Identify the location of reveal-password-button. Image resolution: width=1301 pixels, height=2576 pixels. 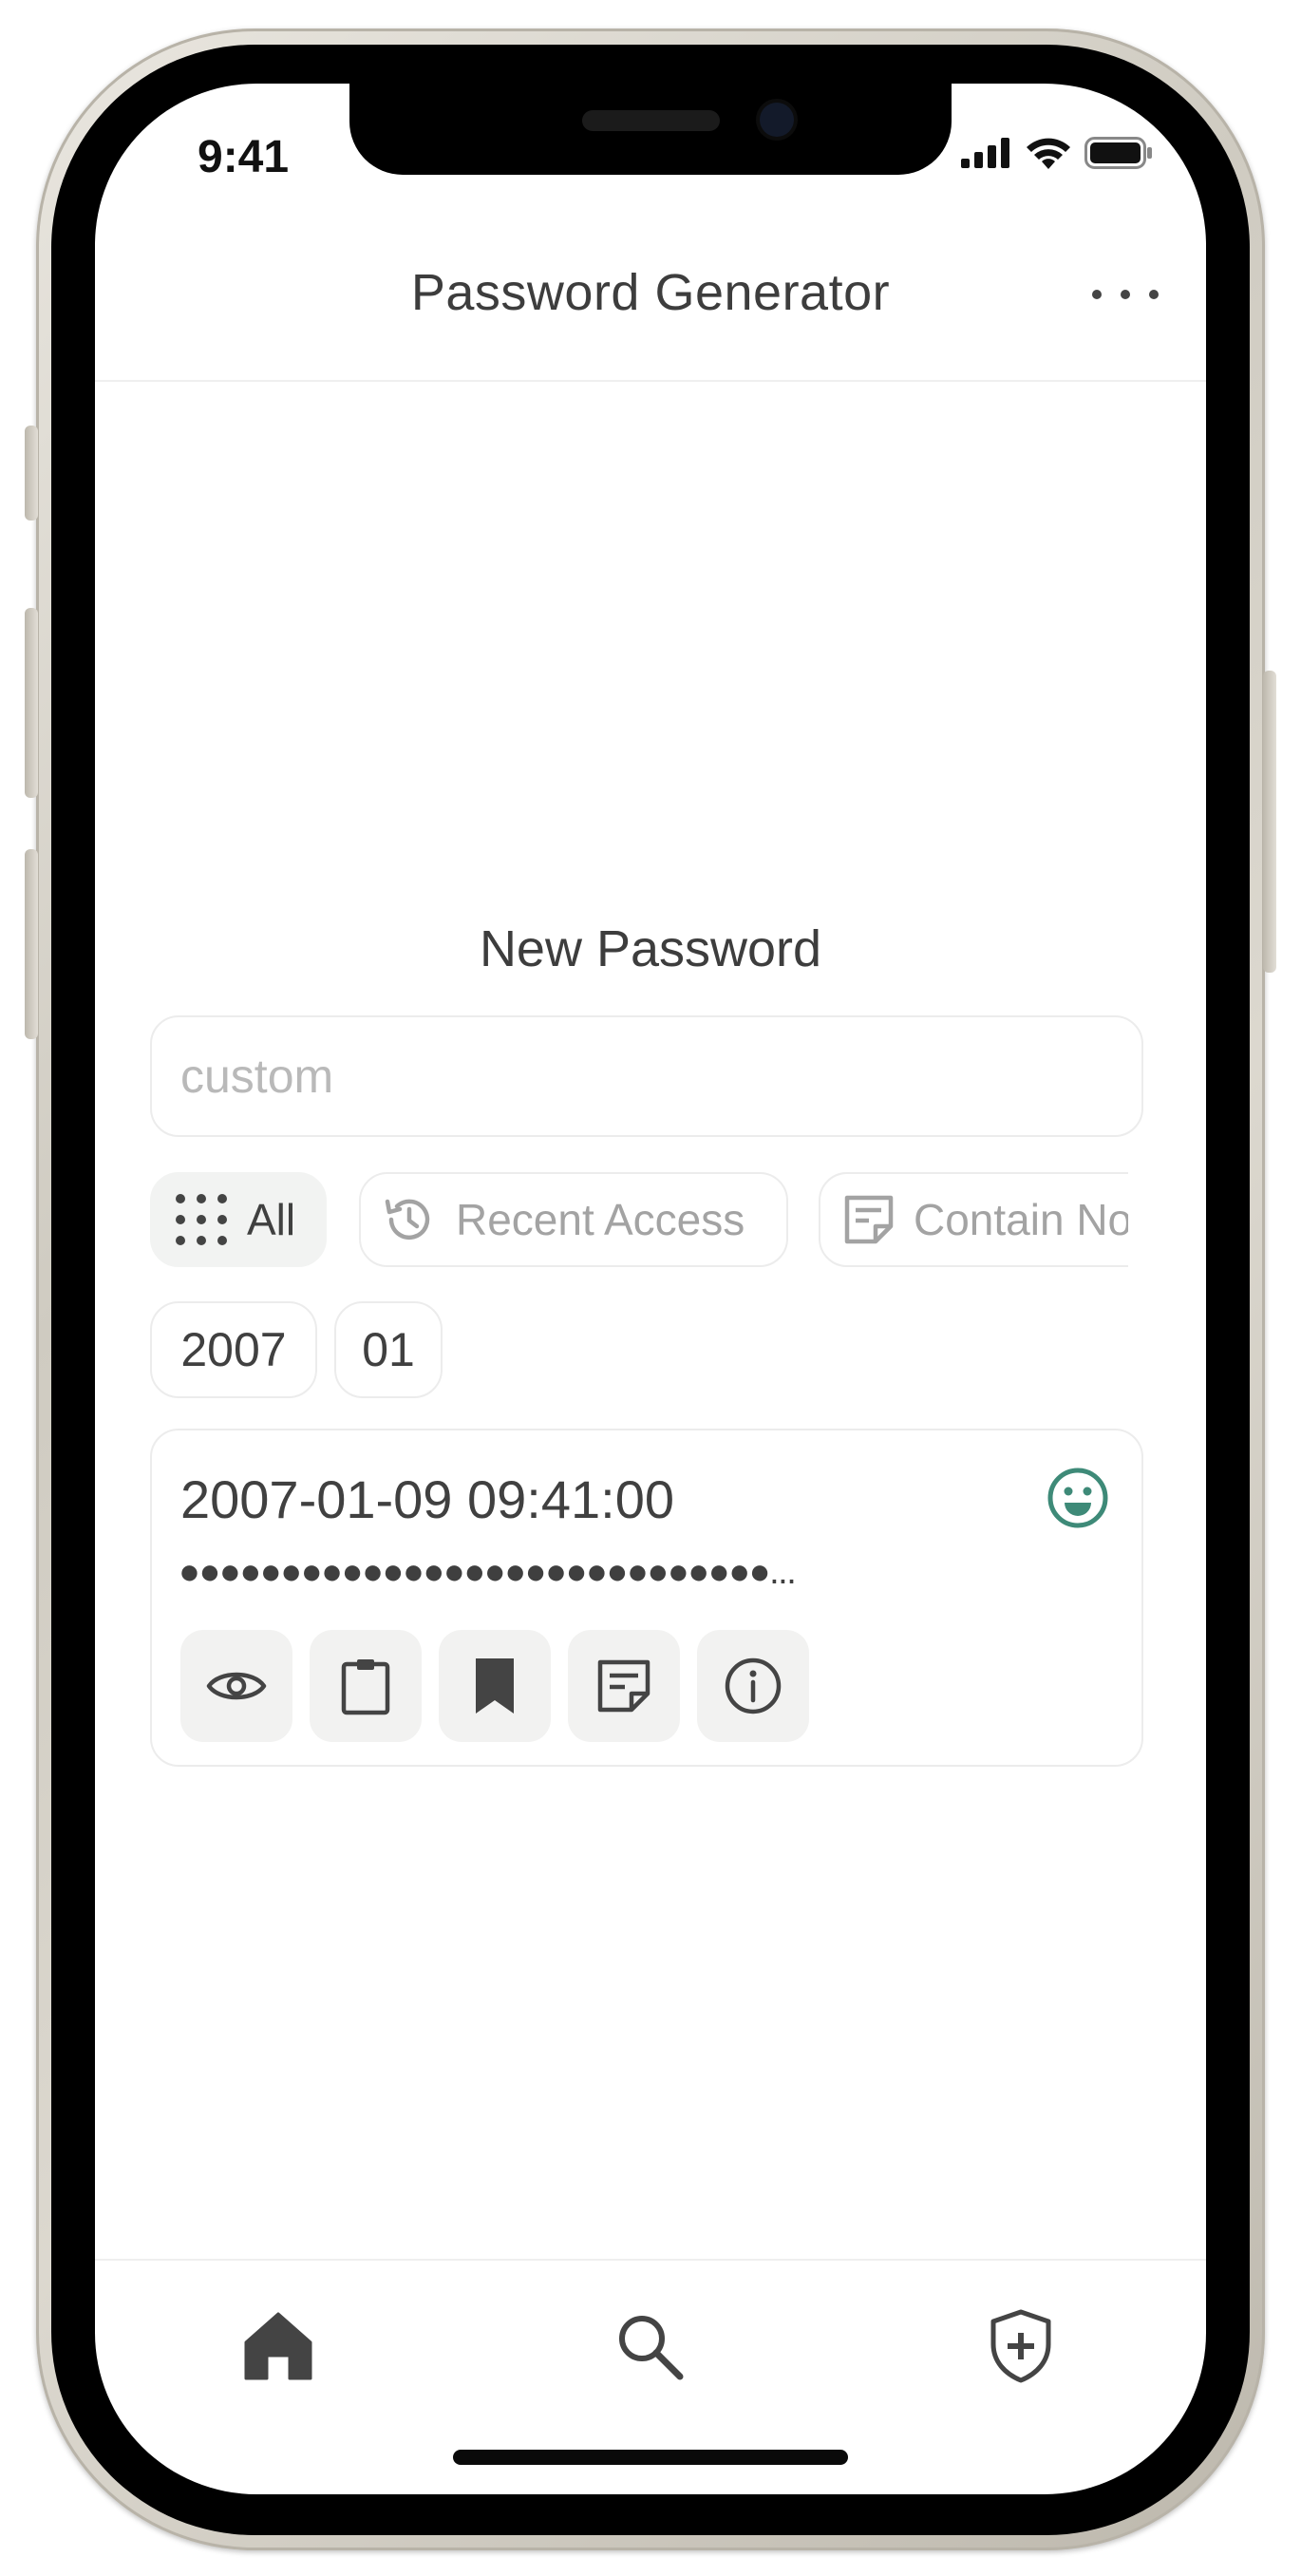
(236, 1686).